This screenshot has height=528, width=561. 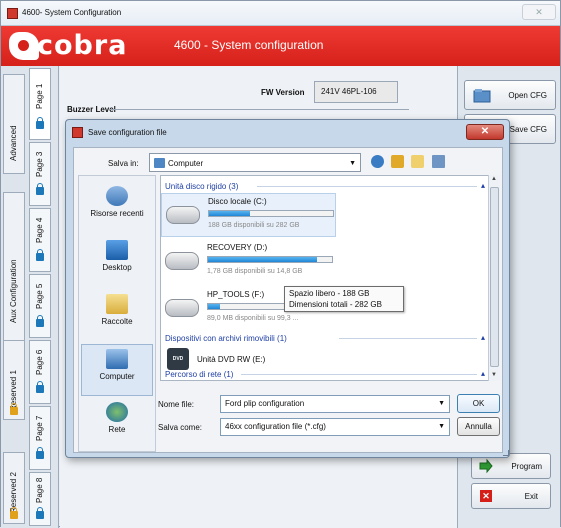 I want to click on folder-open-icon, so click(x=482, y=96).